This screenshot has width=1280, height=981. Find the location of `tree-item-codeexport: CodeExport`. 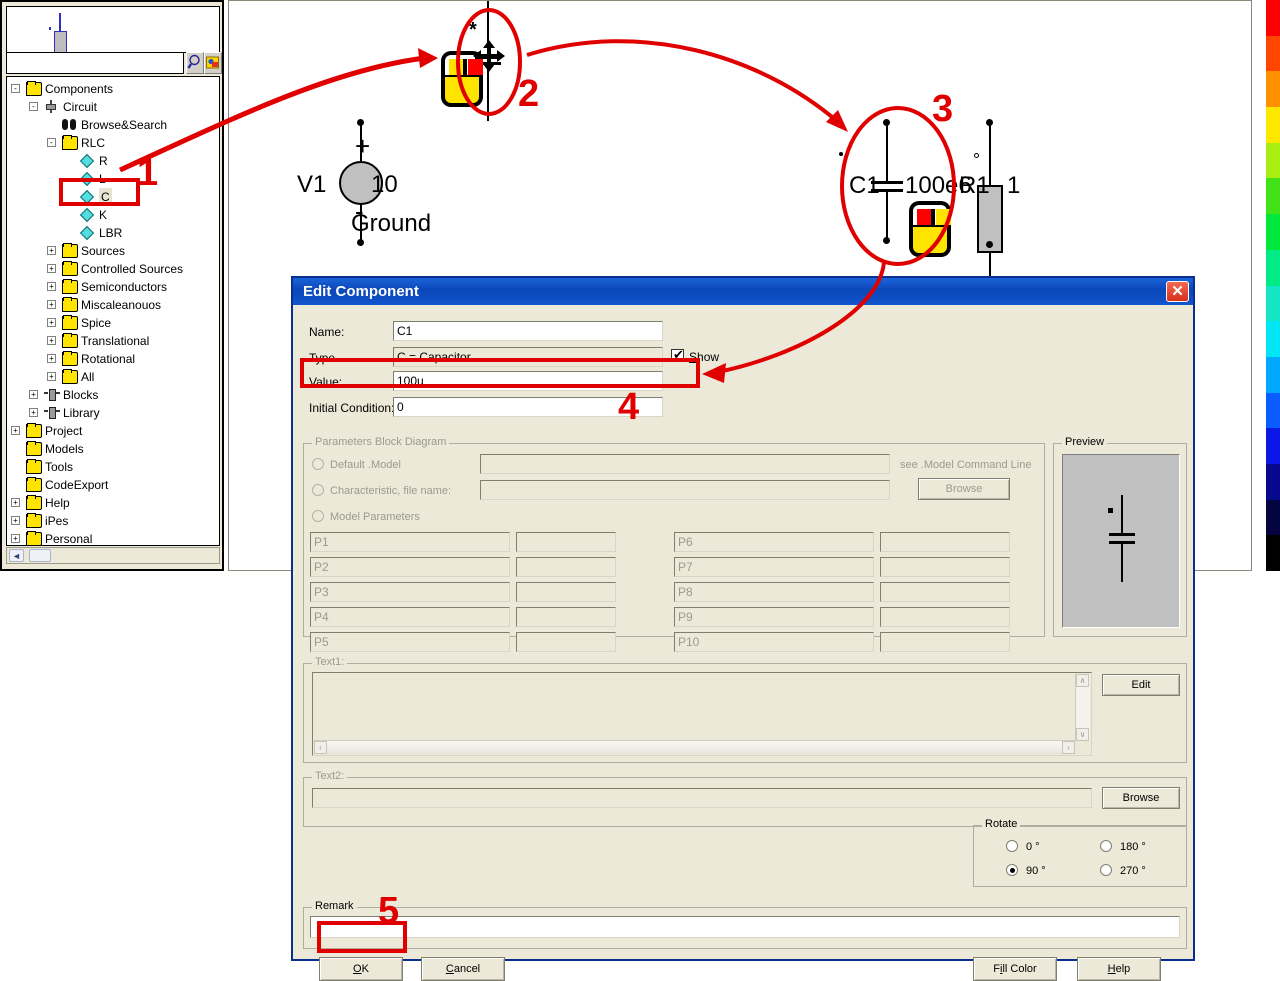

tree-item-codeexport: CodeExport is located at coordinates (113, 485).